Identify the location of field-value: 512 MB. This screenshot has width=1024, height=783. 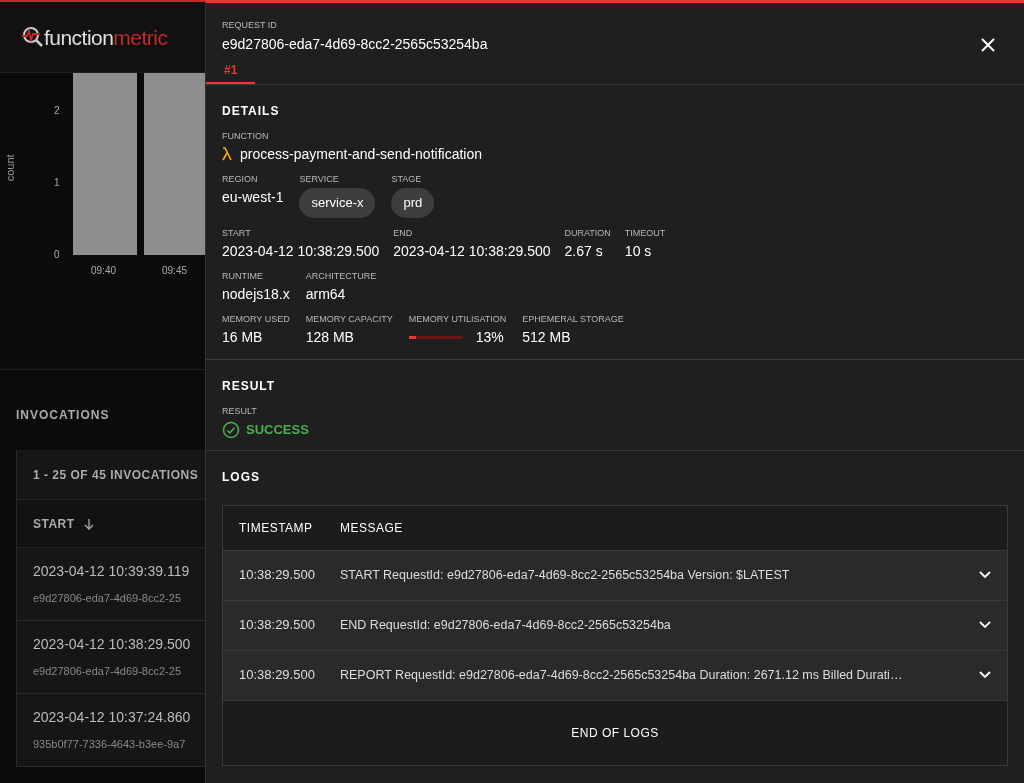
(547, 337).